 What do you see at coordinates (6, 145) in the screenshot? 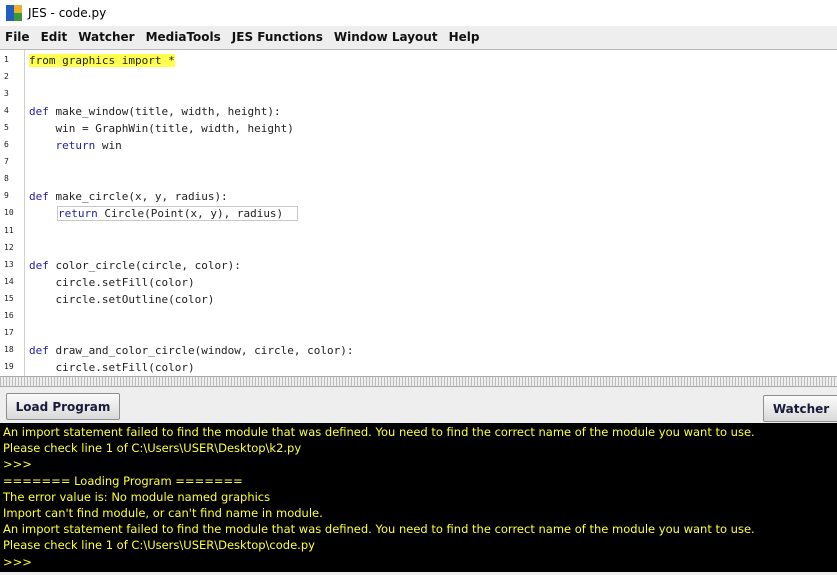
I see `line-number: 6` at bounding box center [6, 145].